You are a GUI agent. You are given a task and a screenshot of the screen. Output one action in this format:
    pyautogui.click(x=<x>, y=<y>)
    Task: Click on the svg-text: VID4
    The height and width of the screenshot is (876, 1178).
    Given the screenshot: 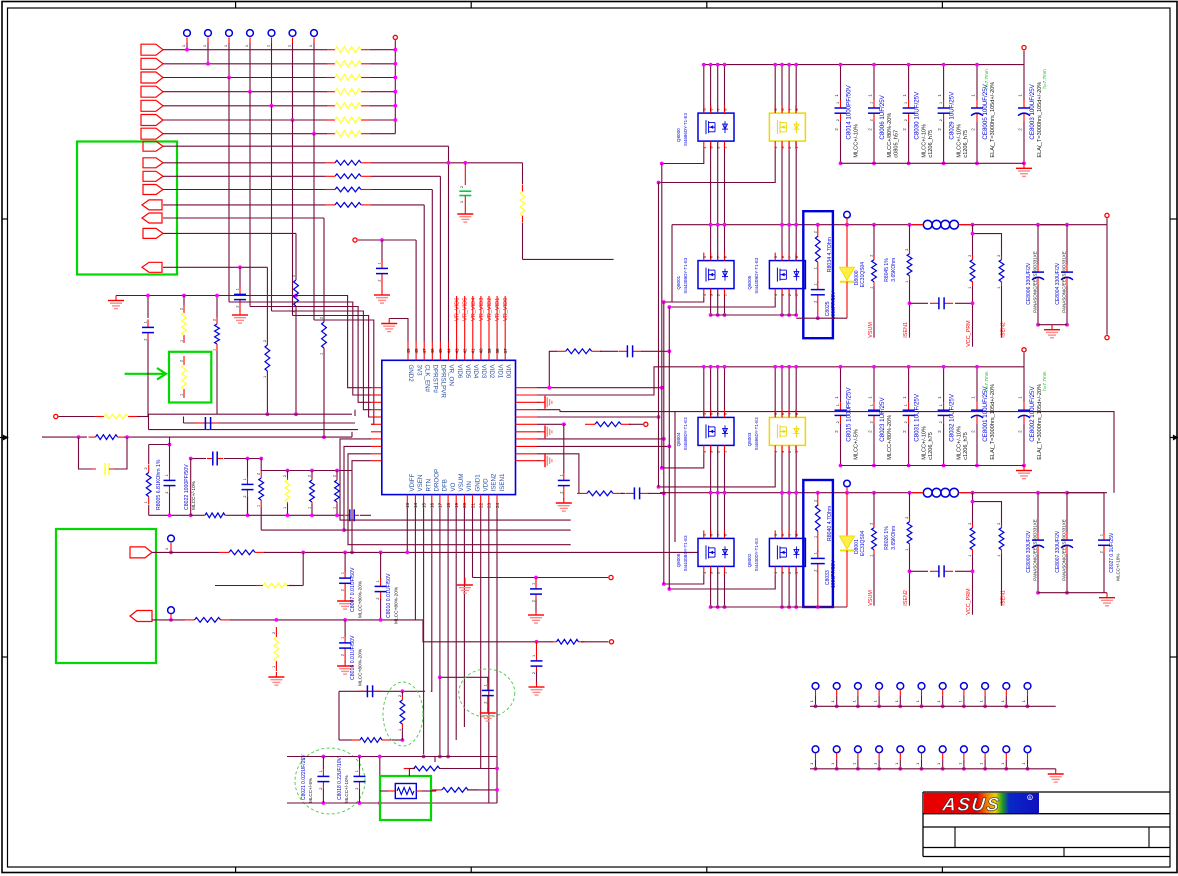 What is the action you would take?
    pyautogui.click(x=475, y=372)
    